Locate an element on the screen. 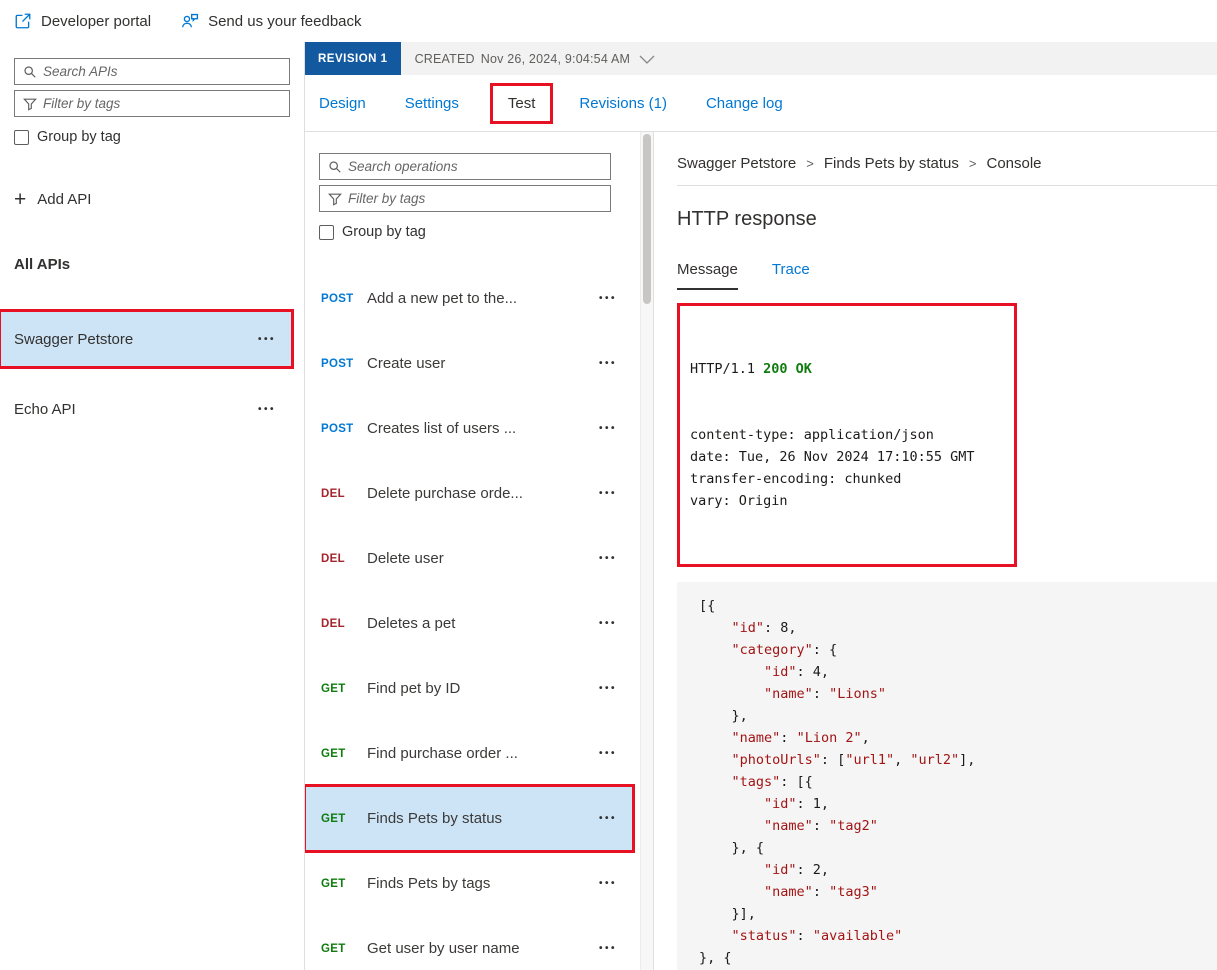 Image resolution: width=1217 pixels, height=970 pixels. code-line: "name": "Lion 2", is located at coordinates (800, 738).